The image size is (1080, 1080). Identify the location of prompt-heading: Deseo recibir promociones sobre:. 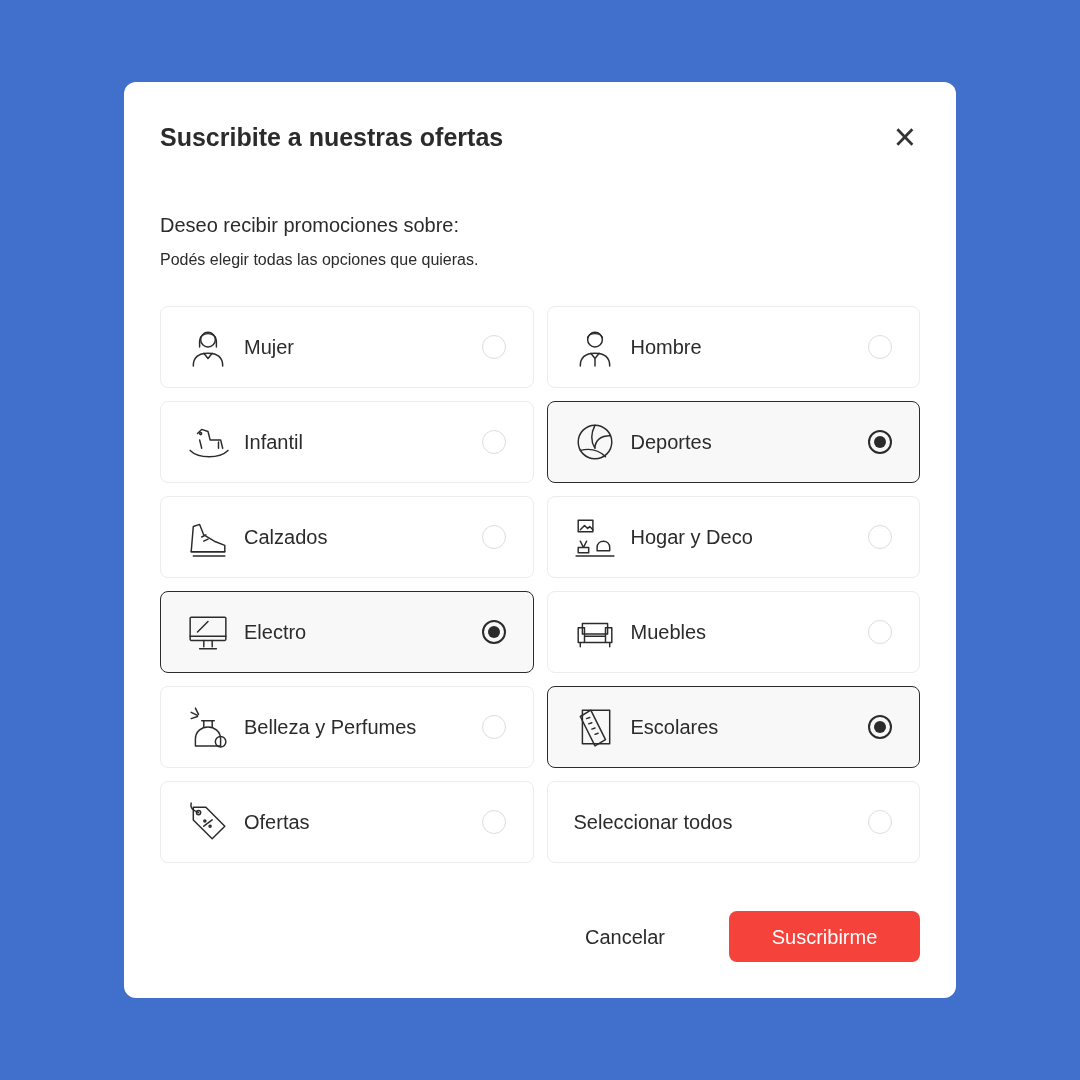
(310, 225).